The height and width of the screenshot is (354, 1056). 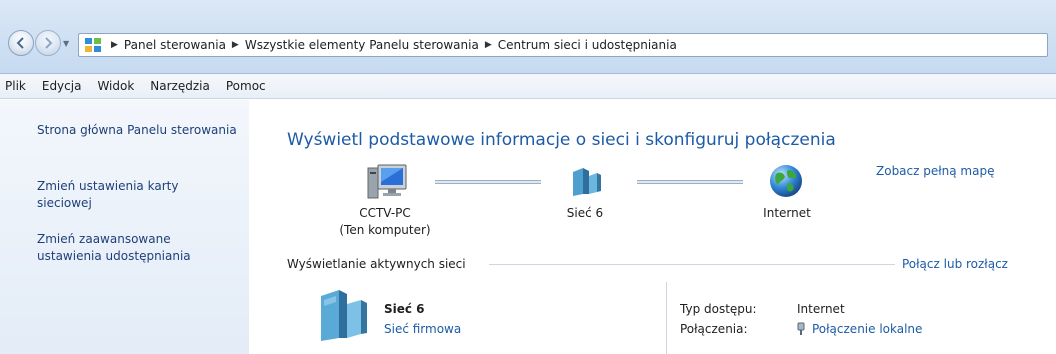 I want to click on active-network-name: Sieć 6, so click(x=404, y=309).